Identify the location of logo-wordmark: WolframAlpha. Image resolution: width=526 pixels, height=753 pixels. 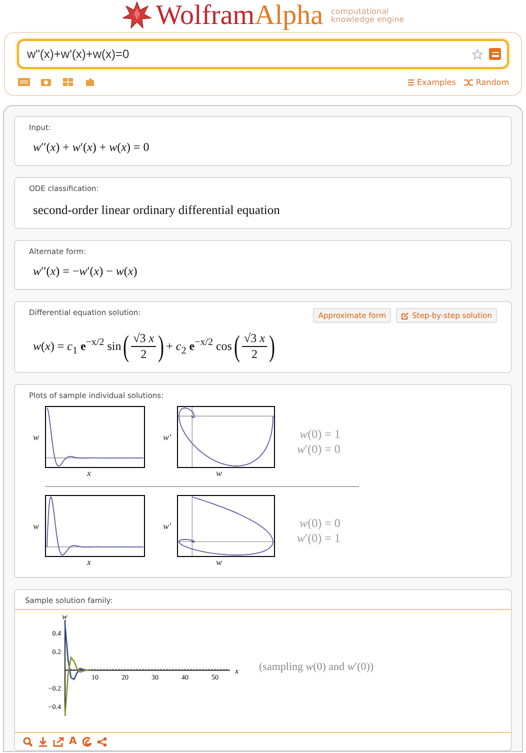
(240, 16).